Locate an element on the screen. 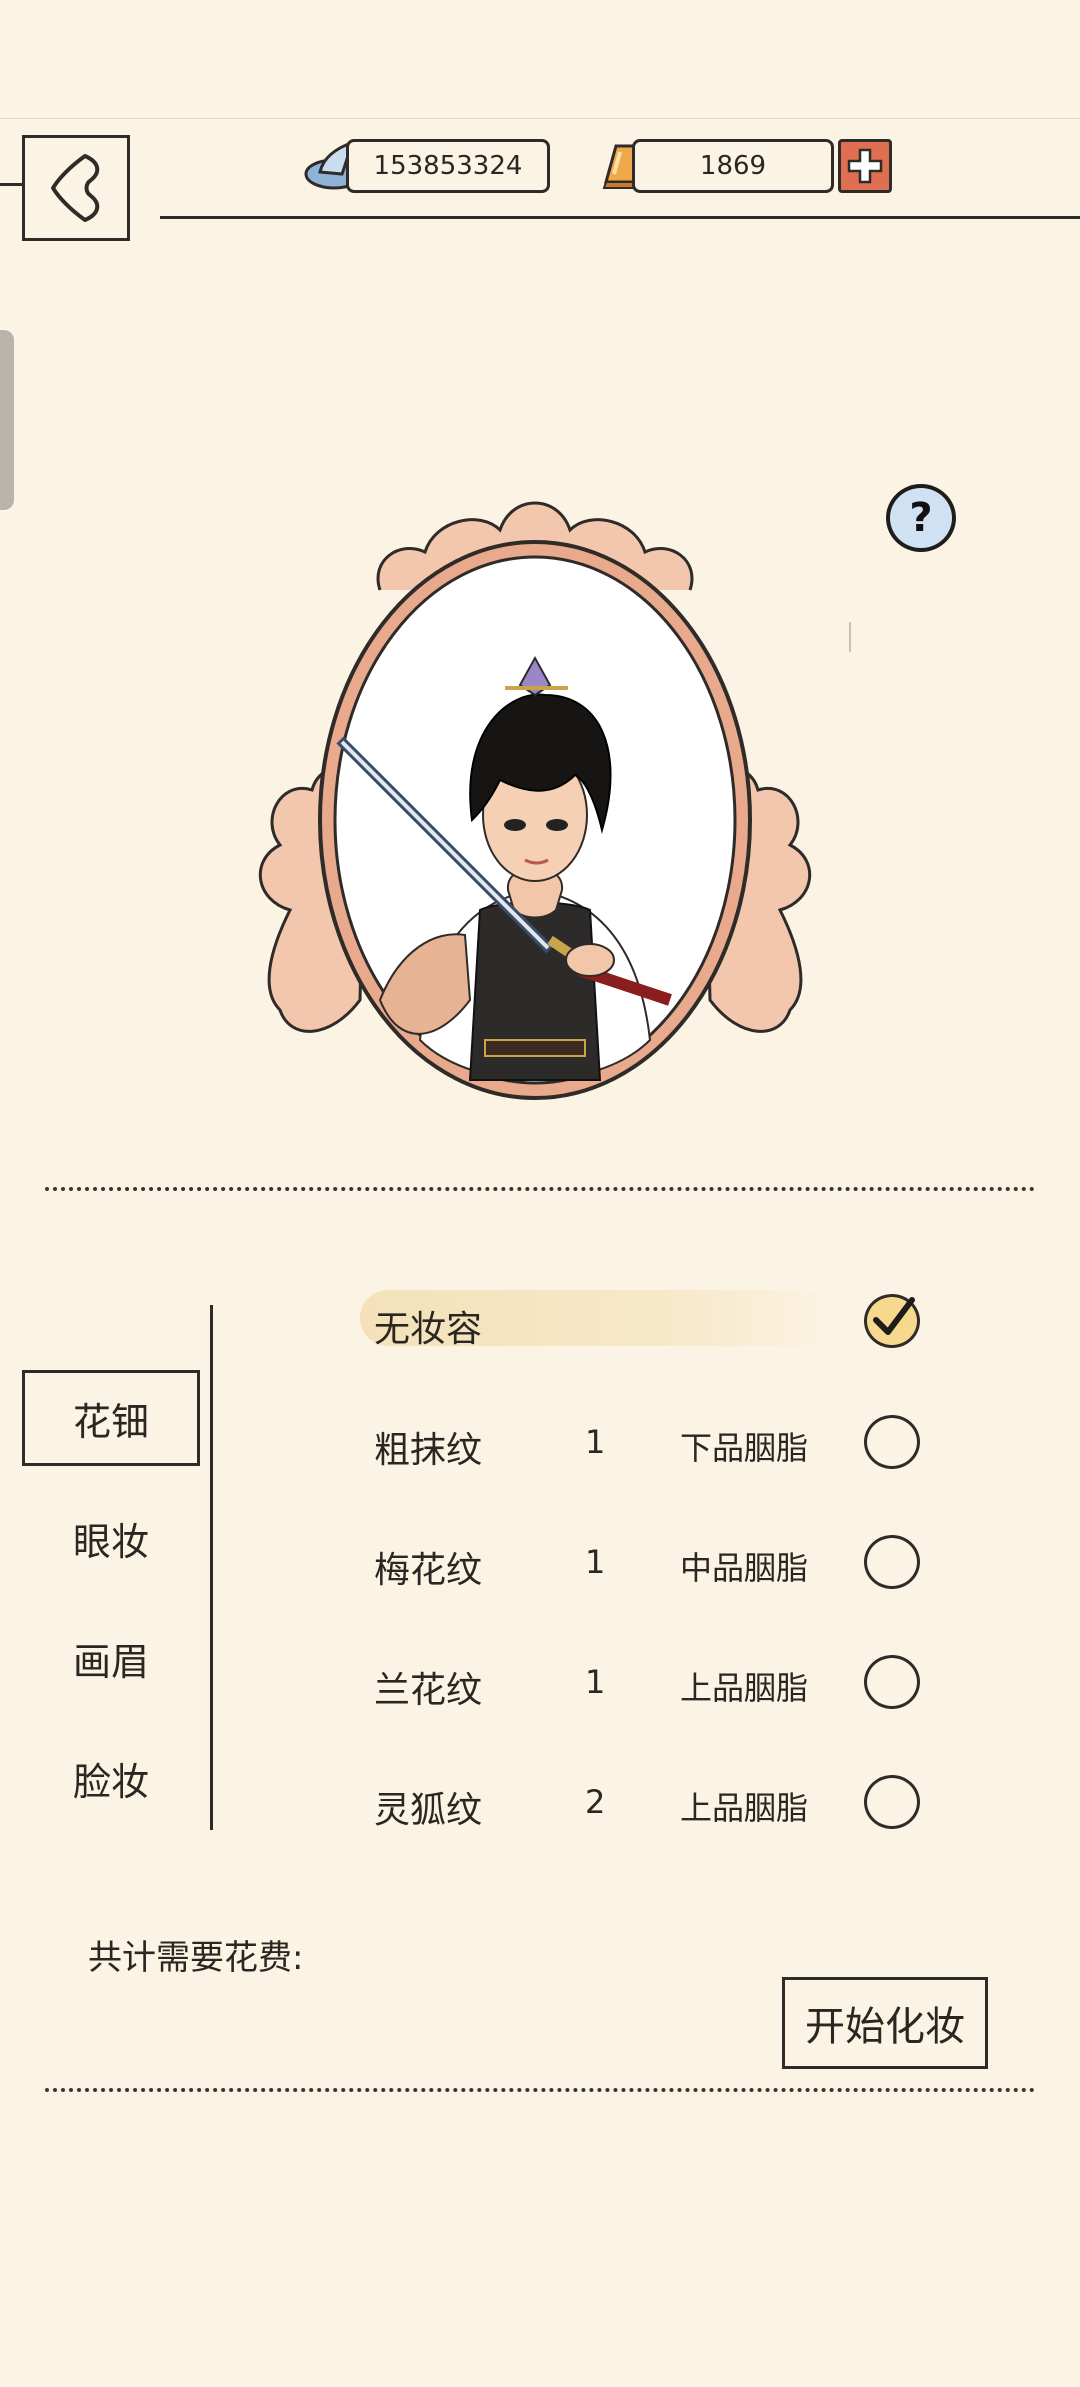  option-name: 梅花纹 is located at coordinates (428, 1570).